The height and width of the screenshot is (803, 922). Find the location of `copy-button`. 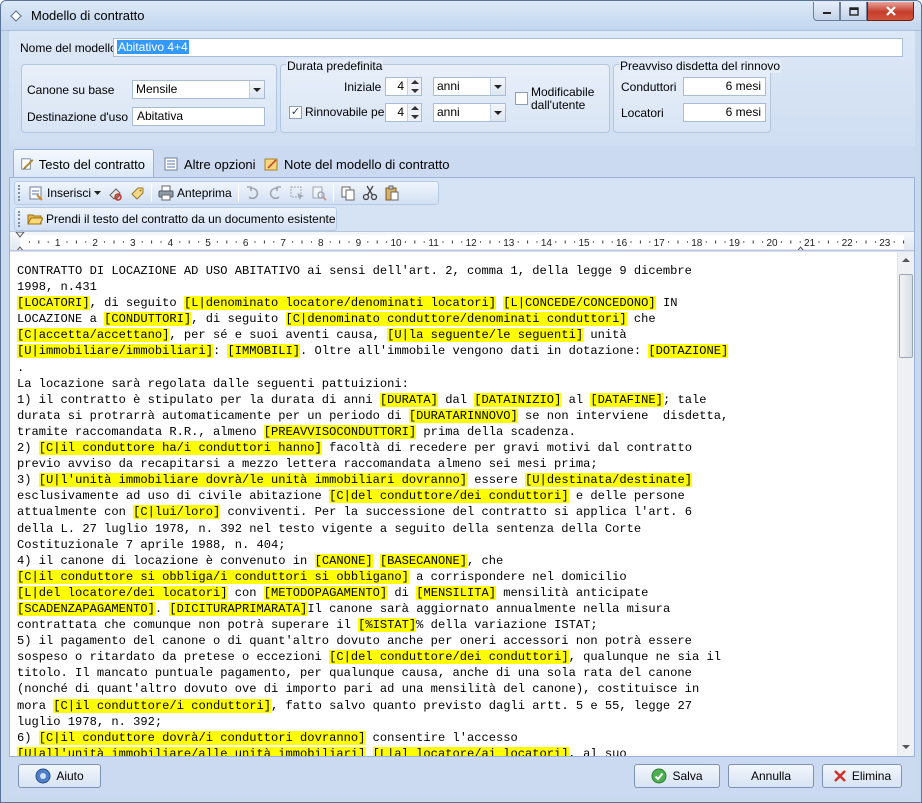

copy-button is located at coordinates (348, 193).